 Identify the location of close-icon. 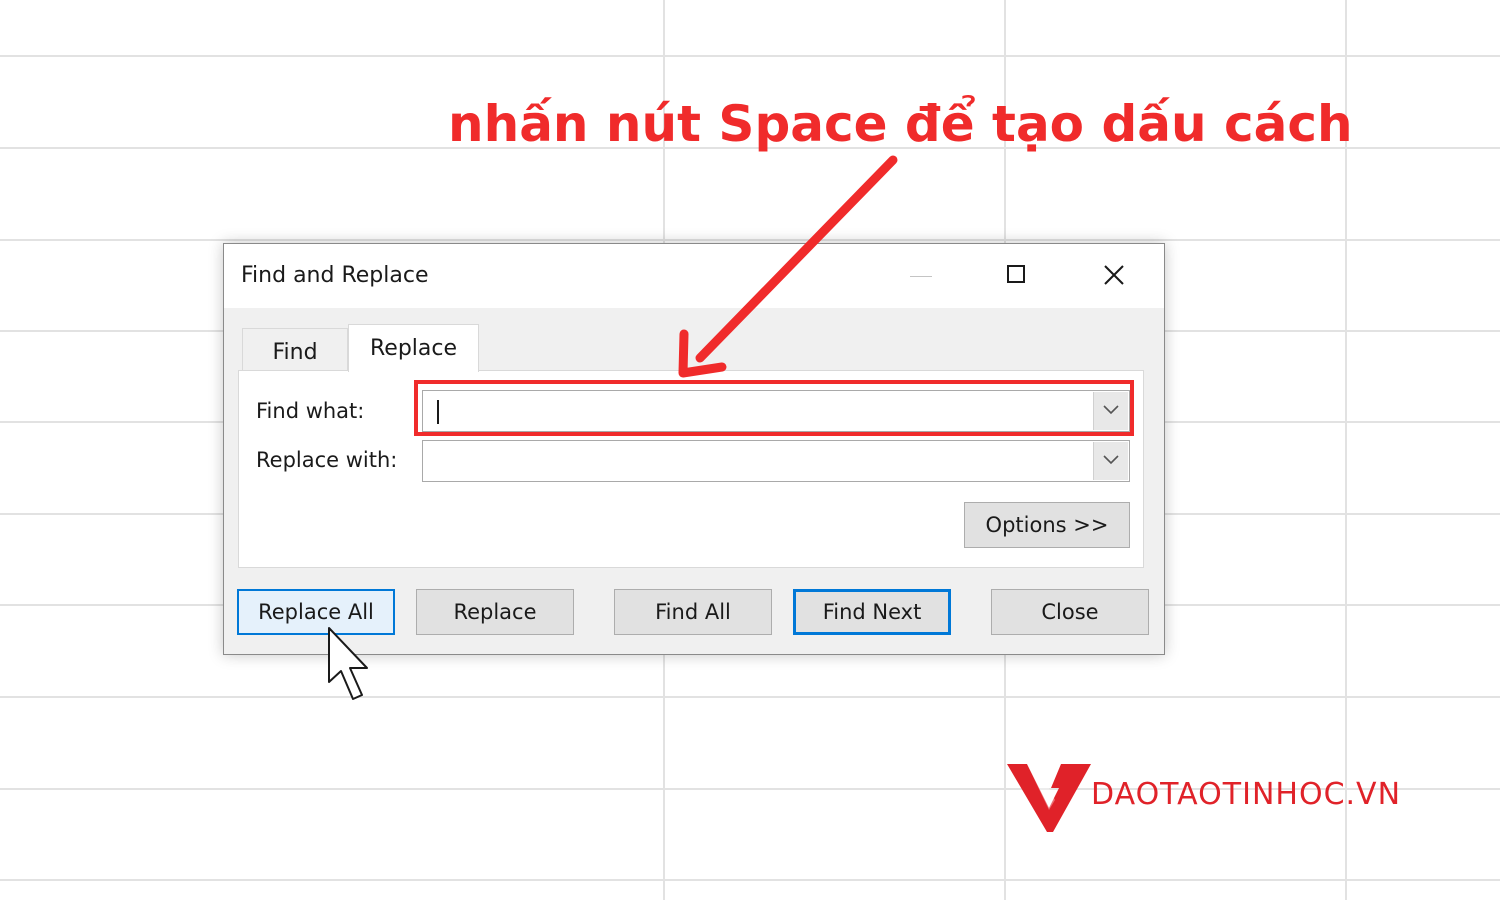
(1114, 275).